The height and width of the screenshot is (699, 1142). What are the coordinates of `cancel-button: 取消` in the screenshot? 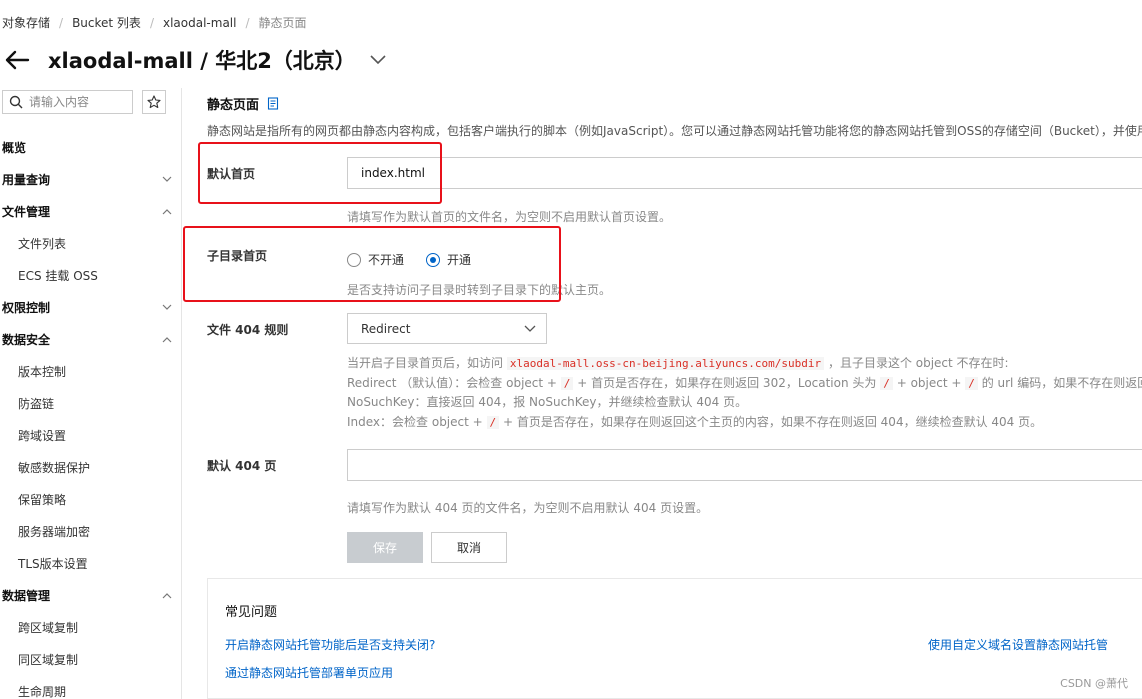 It's located at (469, 547).